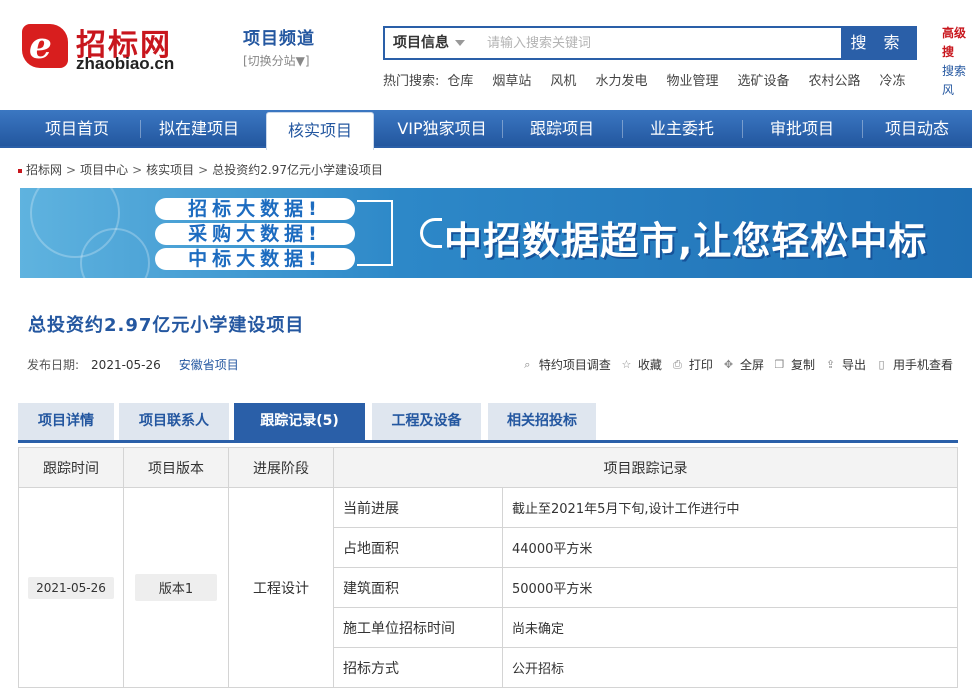 Image resolution: width=972 pixels, height=699 pixels. What do you see at coordinates (728, 364) in the screenshot?
I see `fullscreen-icon: ✥` at bounding box center [728, 364].